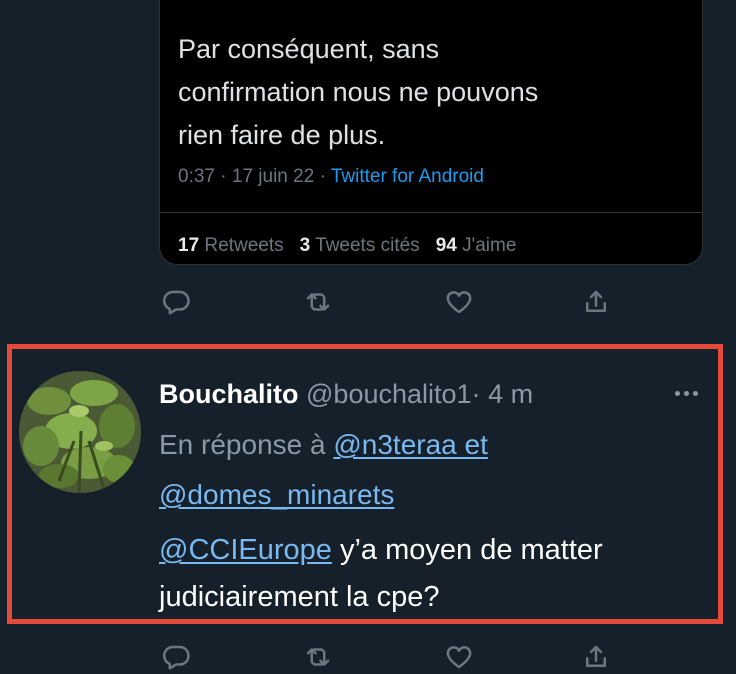 The image size is (736, 674). Describe the element at coordinates (305, 245) in the screenshot. I see `quotes-count: 3` at that location.